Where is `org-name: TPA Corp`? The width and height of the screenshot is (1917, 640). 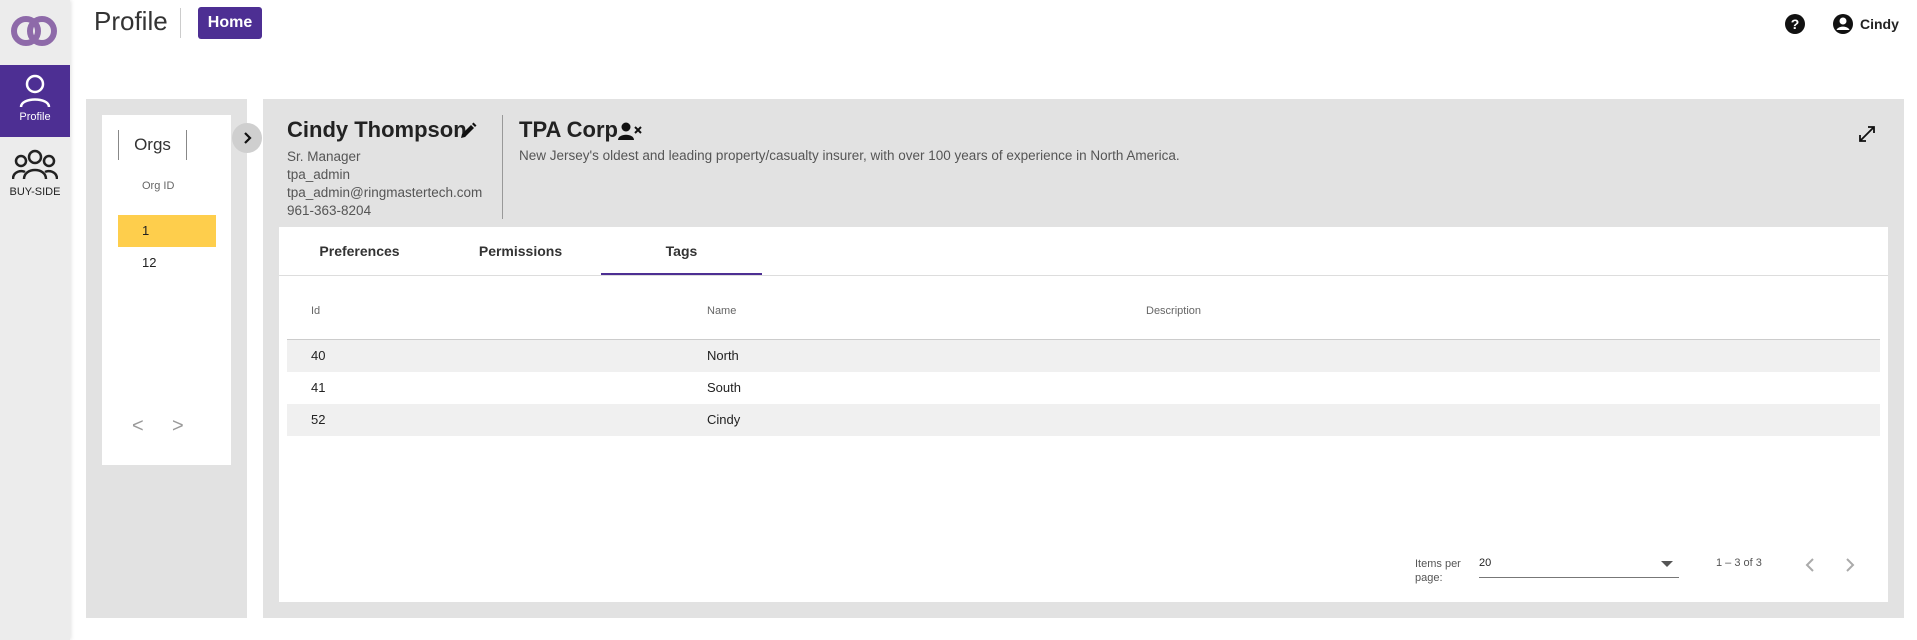 org-name: TPA Corp is located at coordinates (568, 129).